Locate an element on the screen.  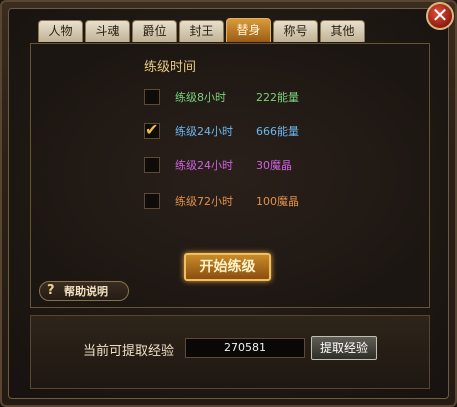
section-title: 练级时间 is located at coordinates (170, 67).